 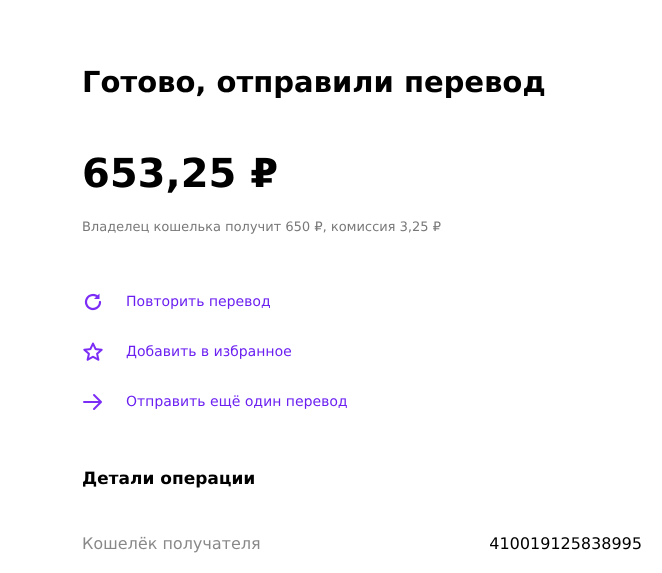 I want to click on action-link: Повторить перевод, so click(x=176, y=302).